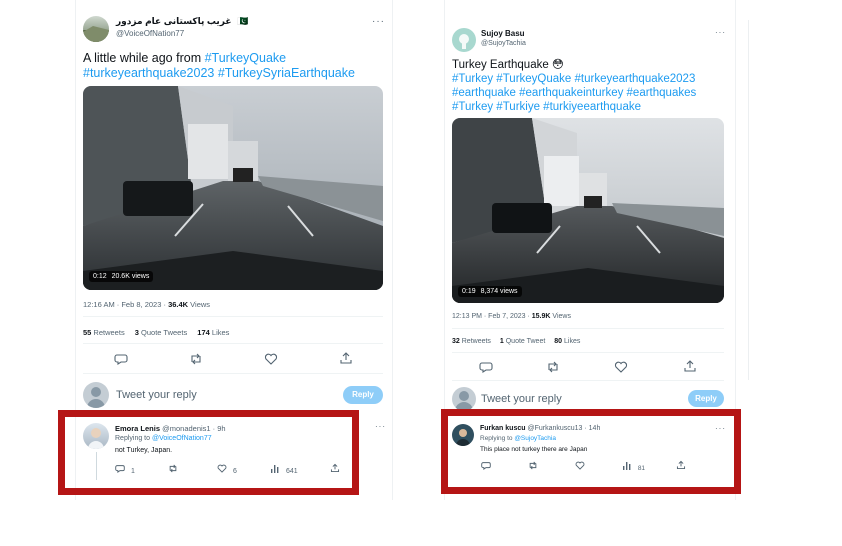  I want to click on left-commenter-header: Emora Lenis @monadenis1 · 9h, so click(170, 428).